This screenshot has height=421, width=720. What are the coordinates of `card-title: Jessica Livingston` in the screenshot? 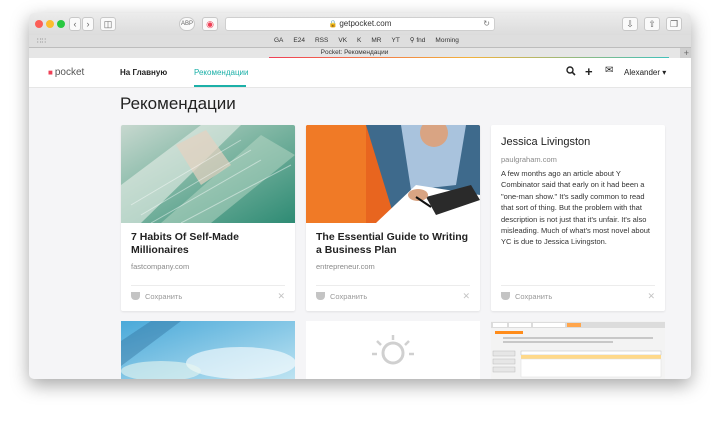 It's located at (545, 142).